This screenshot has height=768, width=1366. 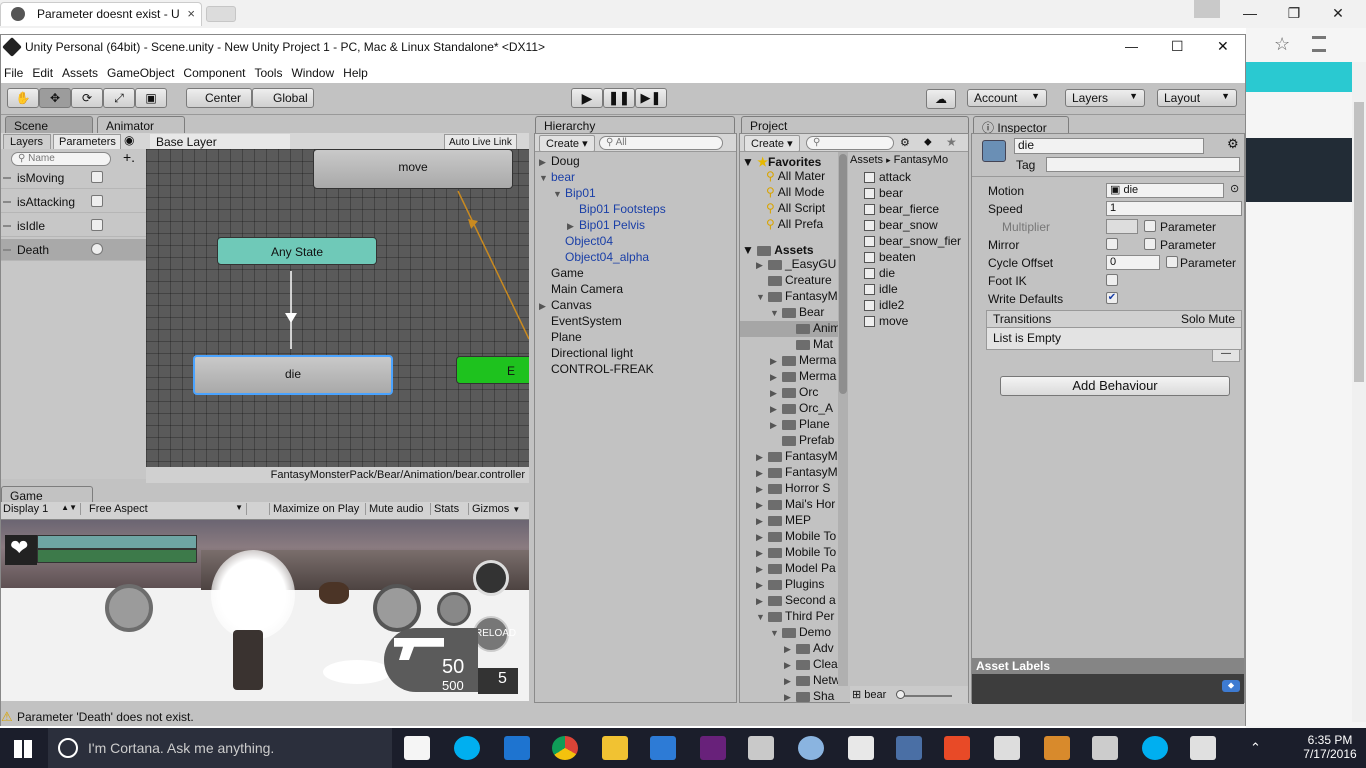 I want to click on asset-folder-item: ▶ Mai's Hor, so click(x=789, y=505).